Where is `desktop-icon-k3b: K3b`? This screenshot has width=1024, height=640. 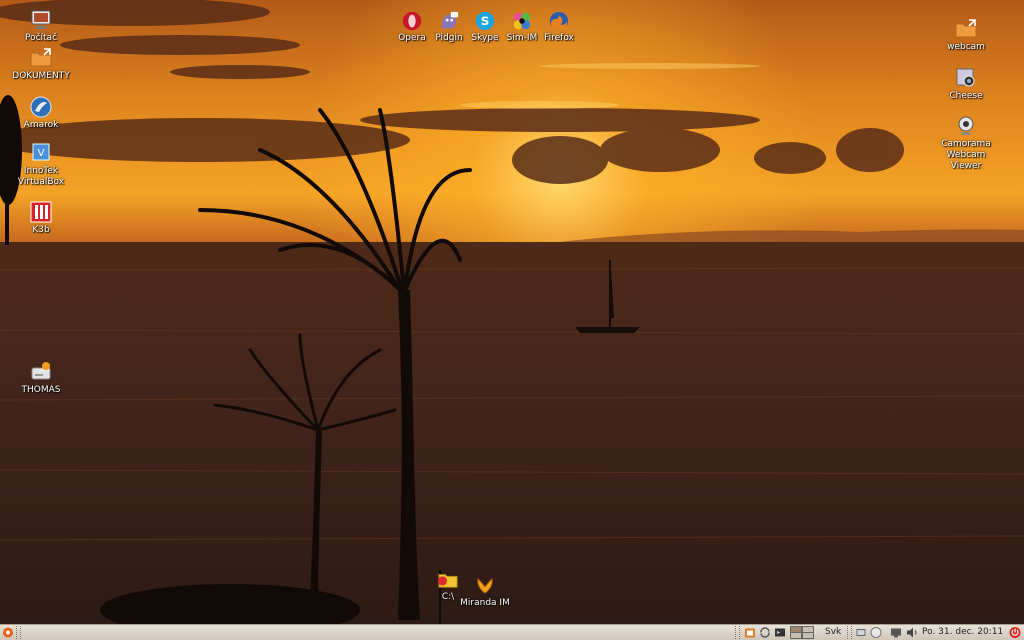
desktop-icon-k3b: K3b is located at coordinates (41, 218).